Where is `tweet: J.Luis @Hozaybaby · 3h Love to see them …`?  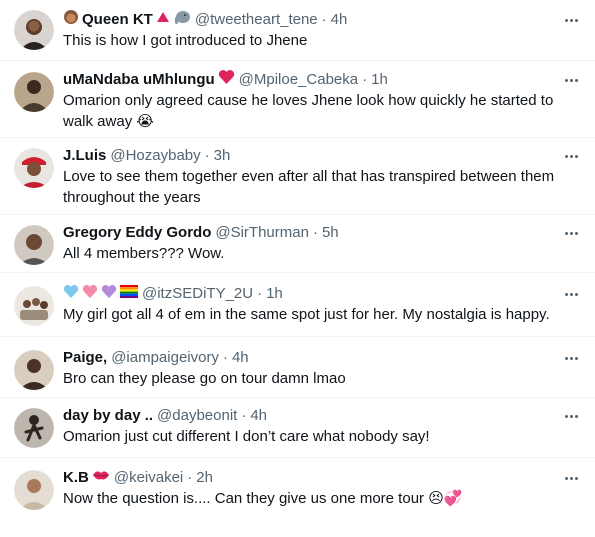
tweet: J.Luis @Hozaybaby · 3h Love to see them … is located at coordinates (297, 182).